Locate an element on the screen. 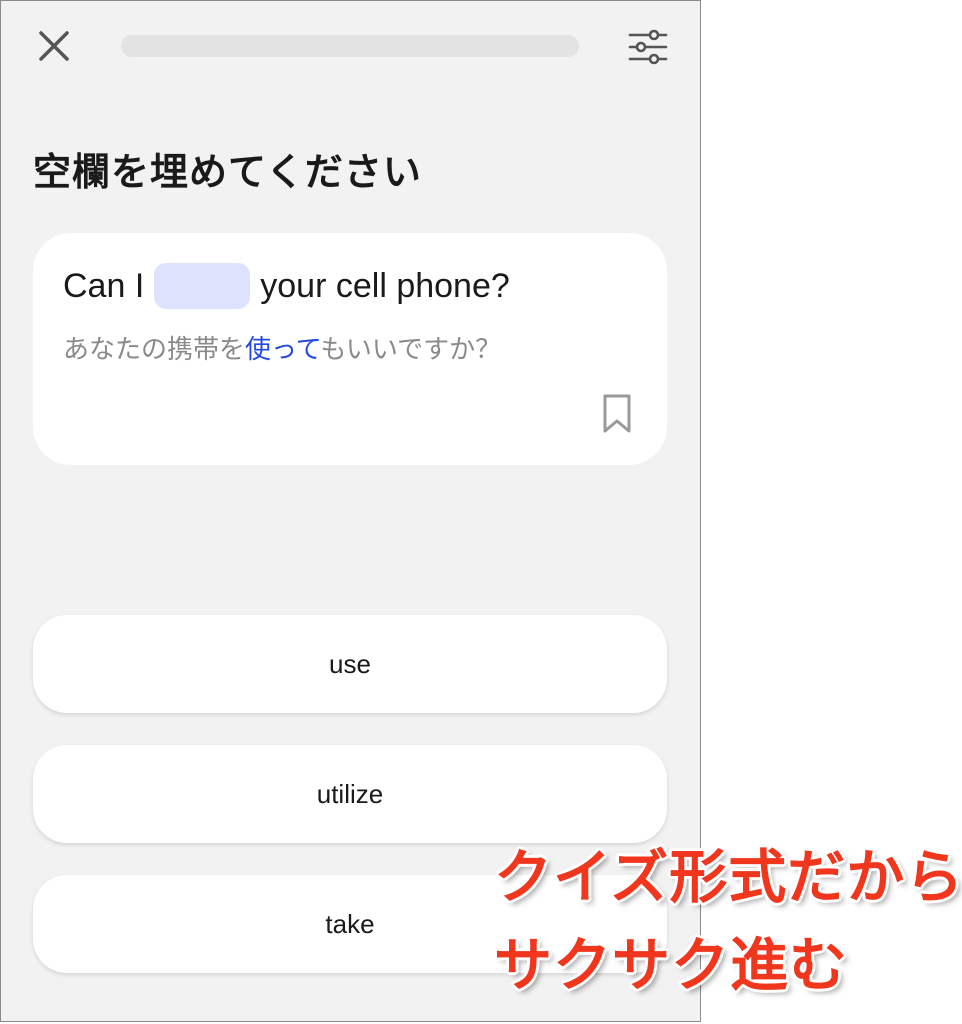 Image resolution: width=962 pixels, height=1024 pixels. question-sentence: Can I your cell phone? is located at coordinates (286, 286).